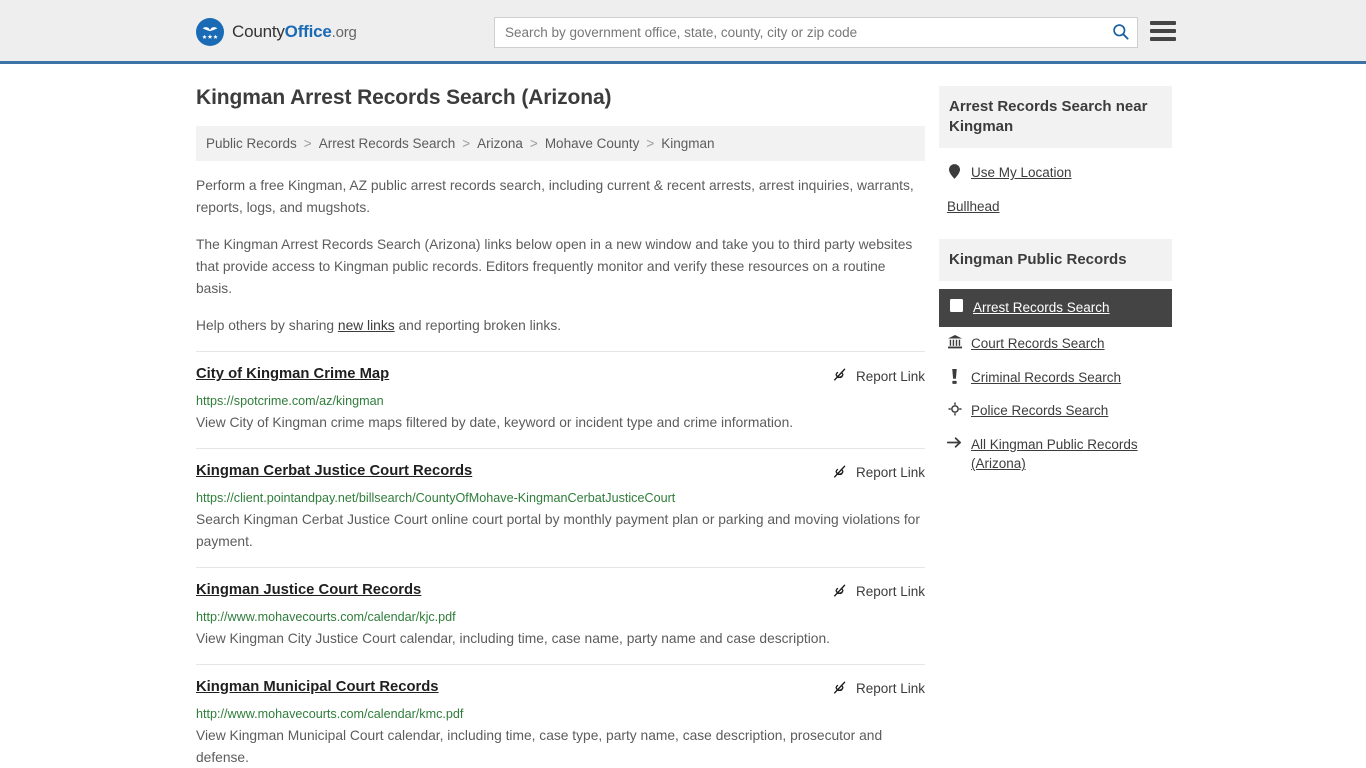 The width and height of the screenshot is (1366, 768). I want to click on intro-p3-after: and reporting broken links., so click(478, 325).